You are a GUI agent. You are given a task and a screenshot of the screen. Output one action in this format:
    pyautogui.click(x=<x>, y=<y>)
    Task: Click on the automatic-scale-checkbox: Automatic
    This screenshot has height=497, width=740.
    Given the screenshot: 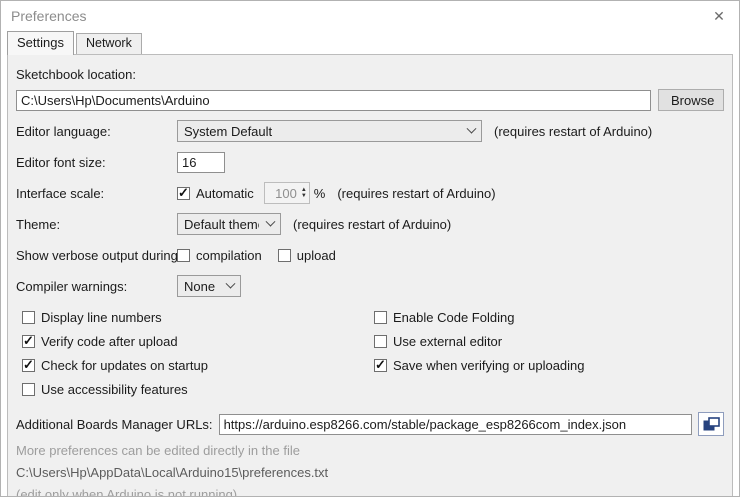 What is the action you would take?
    pyautogui.click(x=215, y=193)
    